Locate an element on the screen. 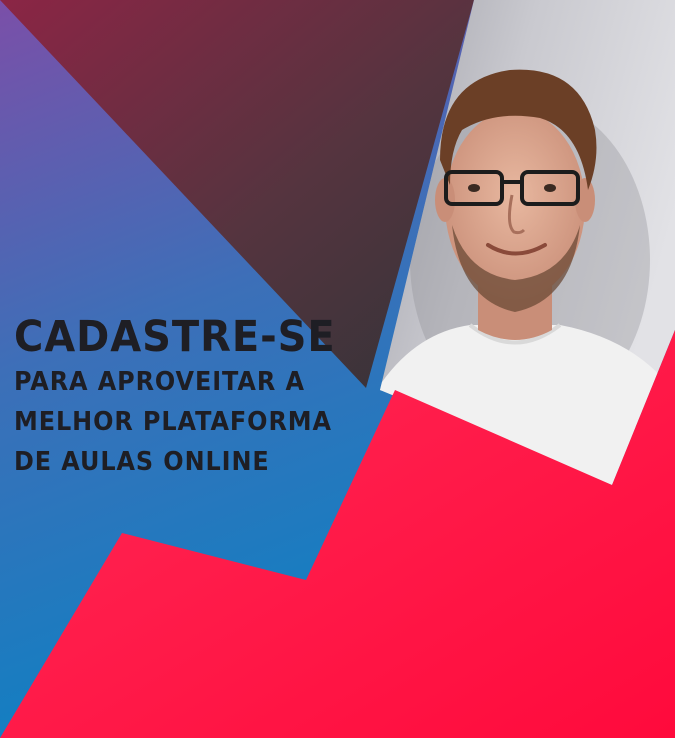  headline-line-1: PARA APROVEITAR A is located at coordinates (159, 382).